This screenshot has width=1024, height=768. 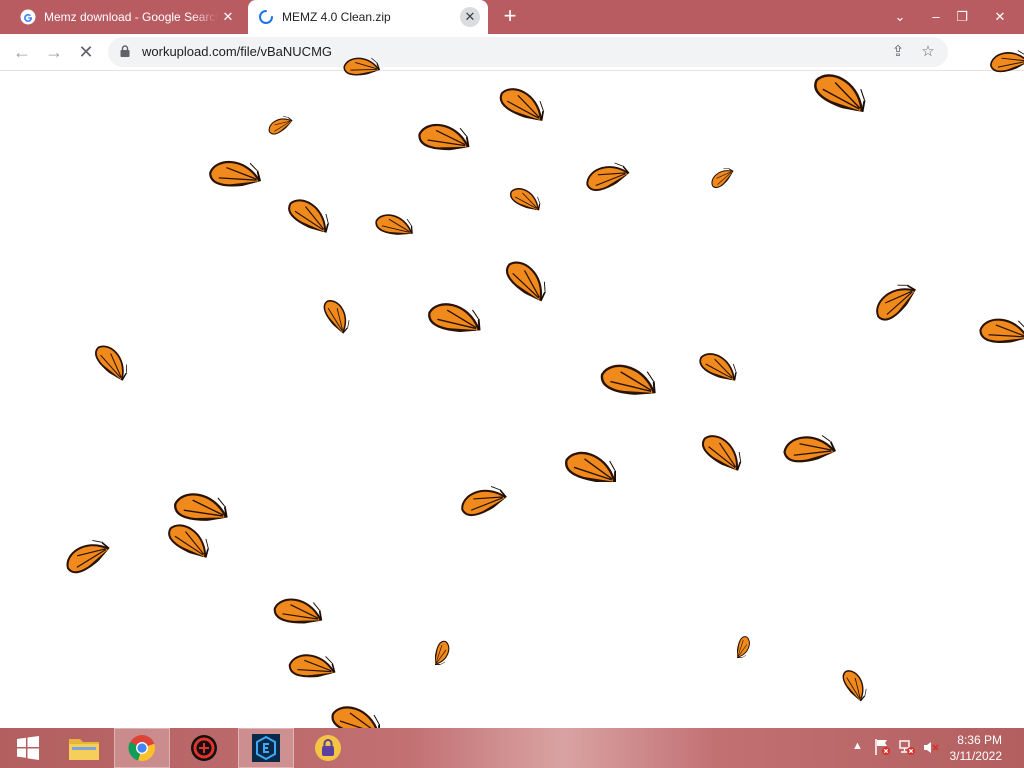 What do you see at coordinates (204, 748) in the screenshot?
I see `app-red-icon` at bounding box center [204, 748].